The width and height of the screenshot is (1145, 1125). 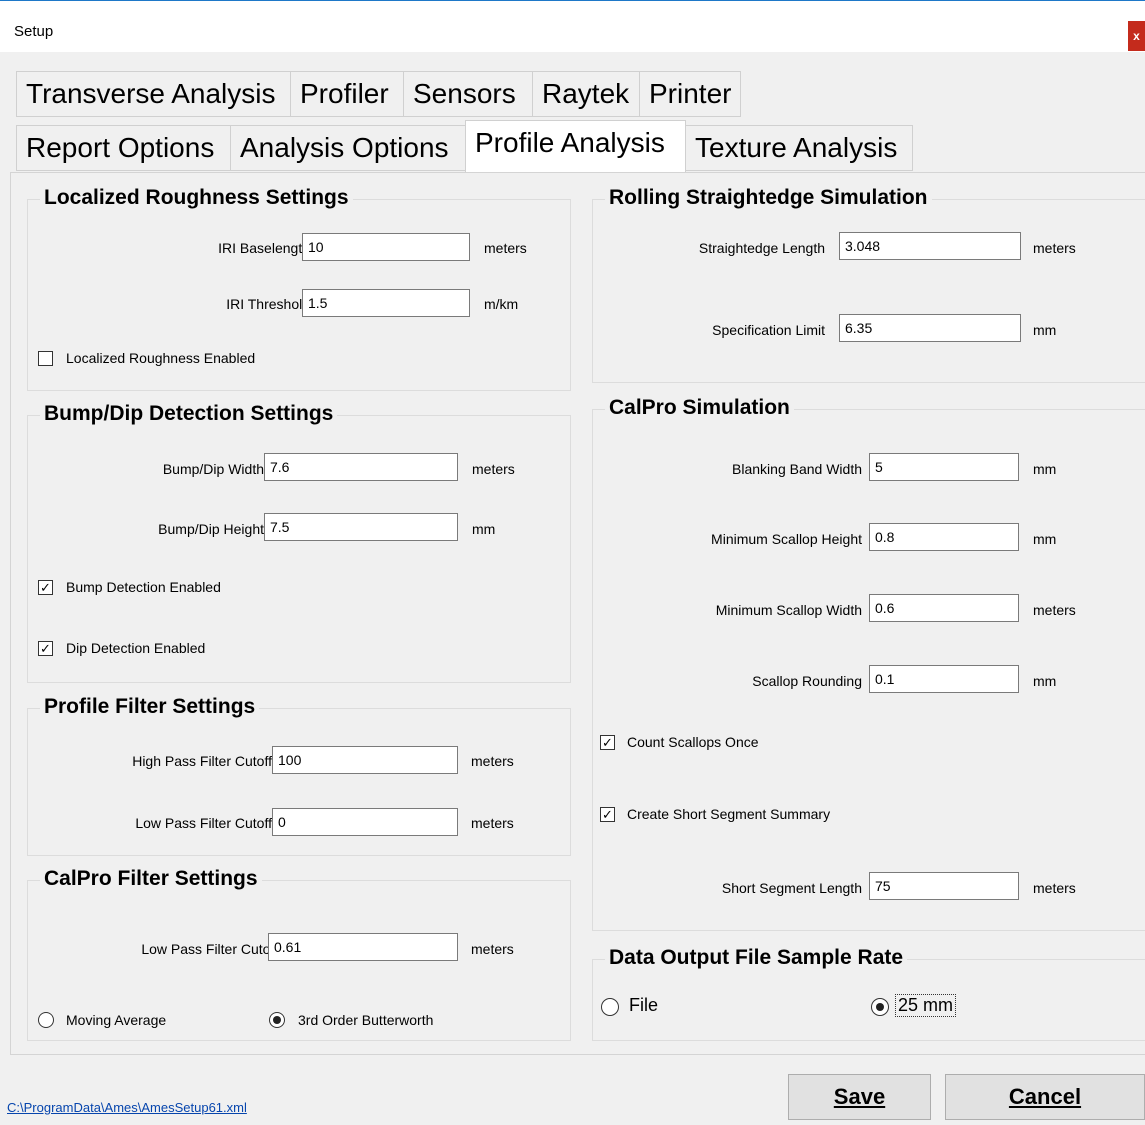 What do you see at coordinates (361, 527) in the screenshot?
I see `bump-dip-height-input: 7.5` at bounding box center [361, 527].